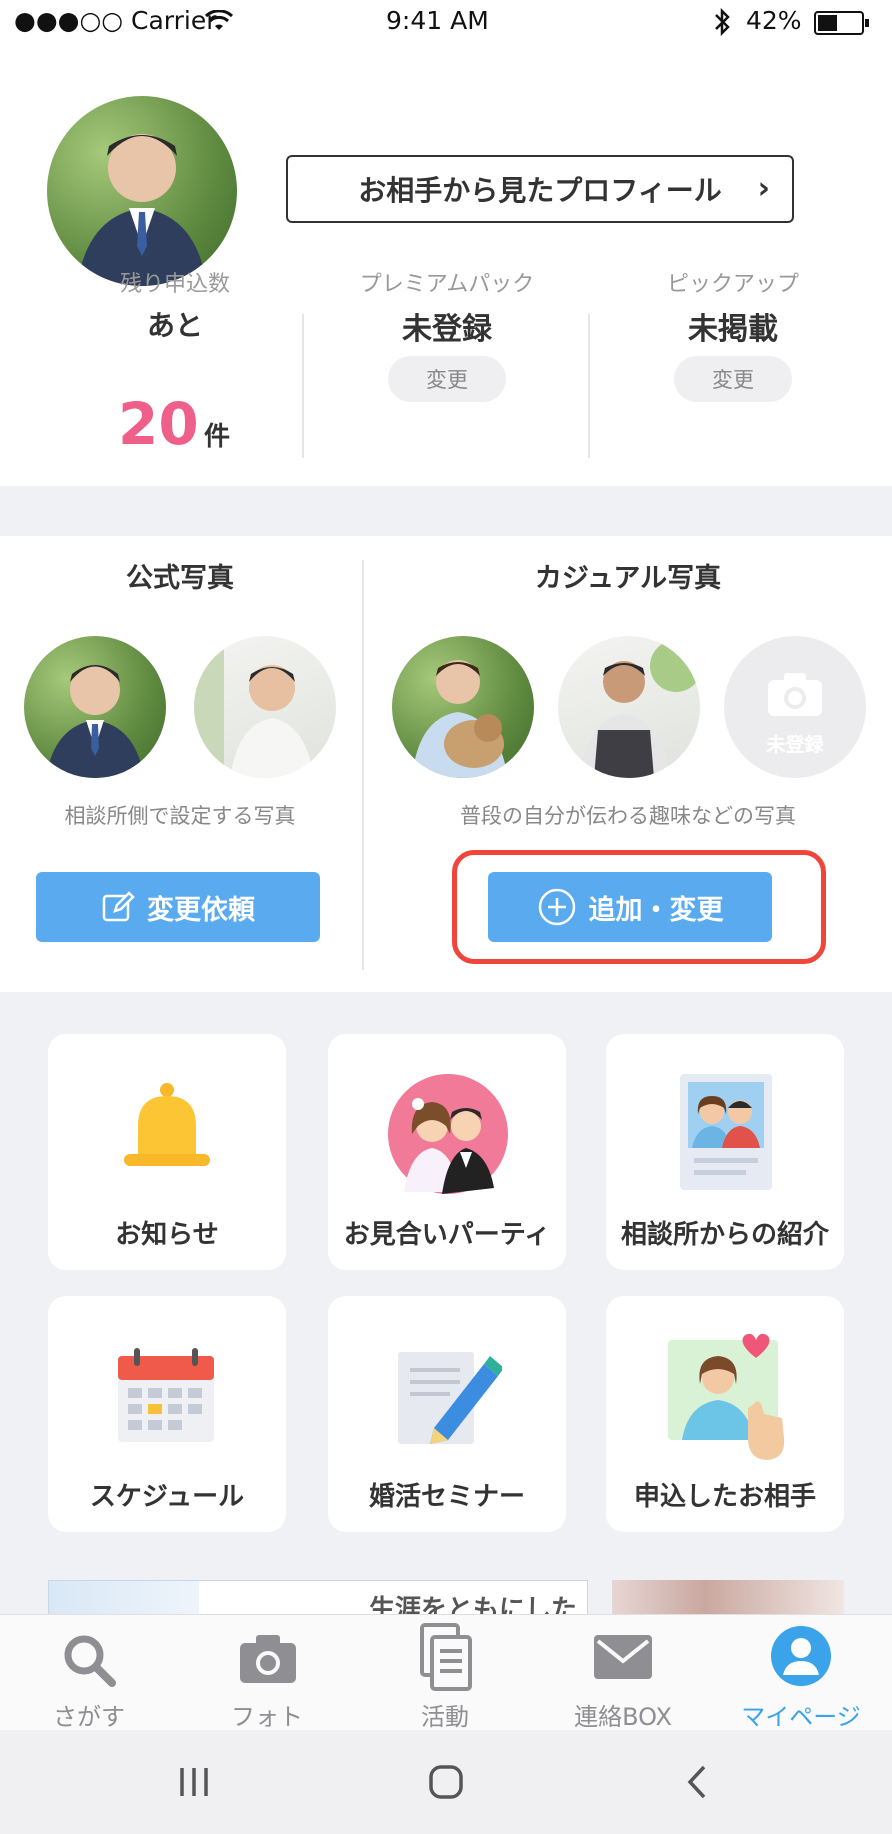  Describe the element at coordinates (446, 1657) in the screenshot. I see `documents-icon` at that location.